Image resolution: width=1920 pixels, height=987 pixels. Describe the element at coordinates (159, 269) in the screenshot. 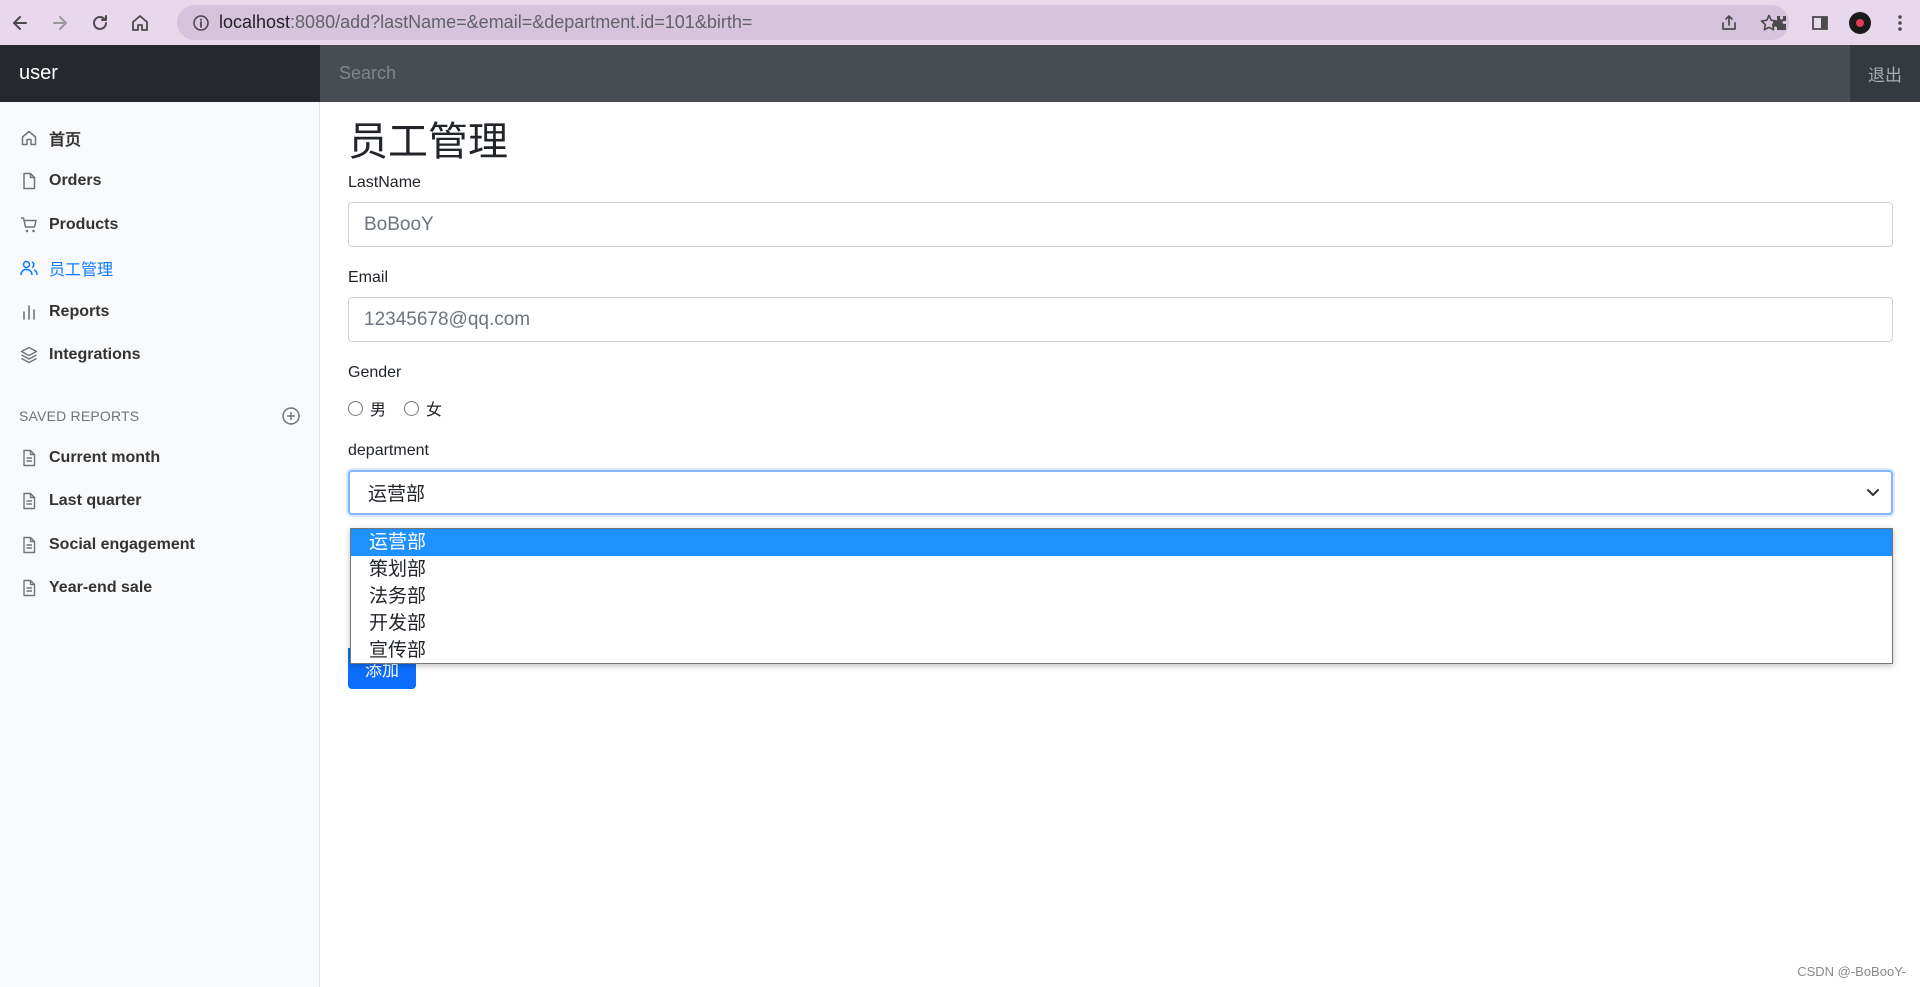

I see `sidebar-item-employees: 员工管理` at that location.